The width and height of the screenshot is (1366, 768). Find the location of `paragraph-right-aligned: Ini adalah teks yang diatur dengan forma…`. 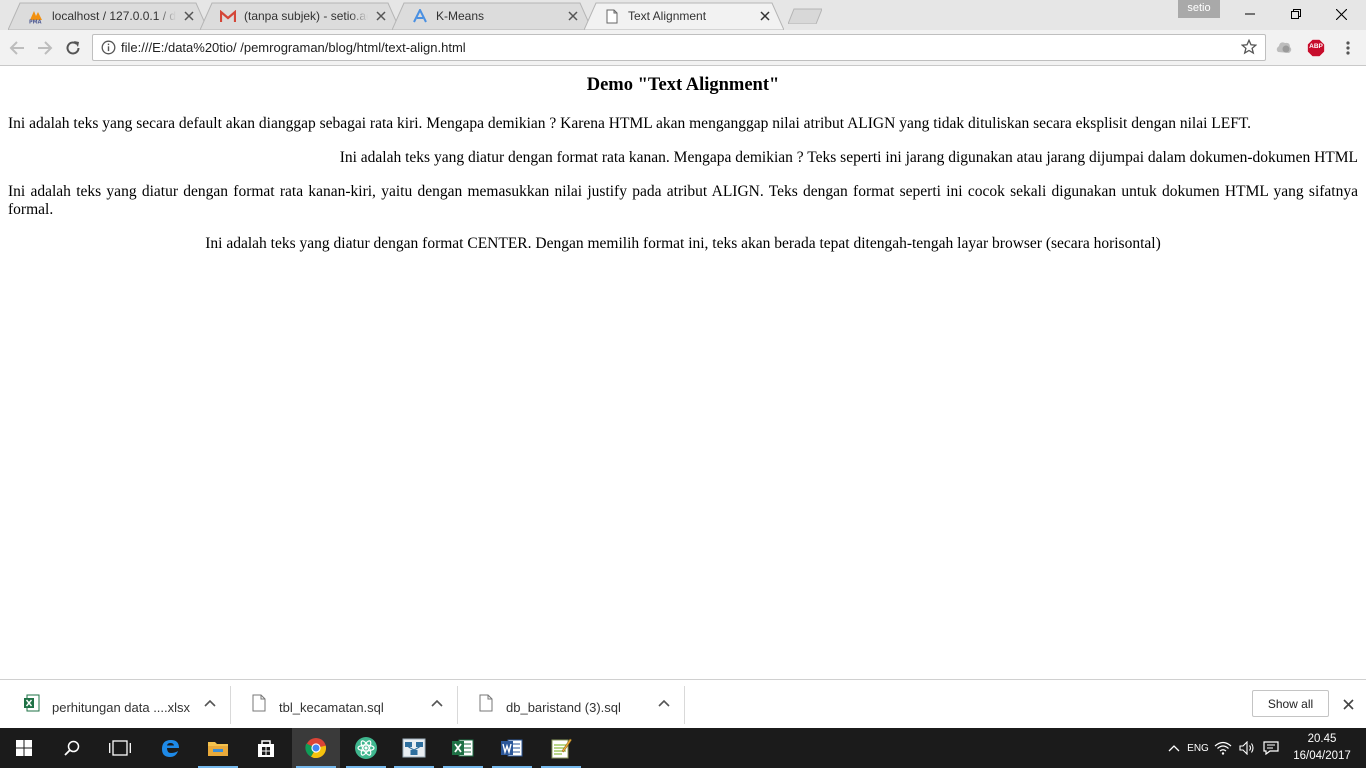

paragraph-right-aligned: Ini adalah teks yang diatur dengan forma… is located at coordinates (848, 157).